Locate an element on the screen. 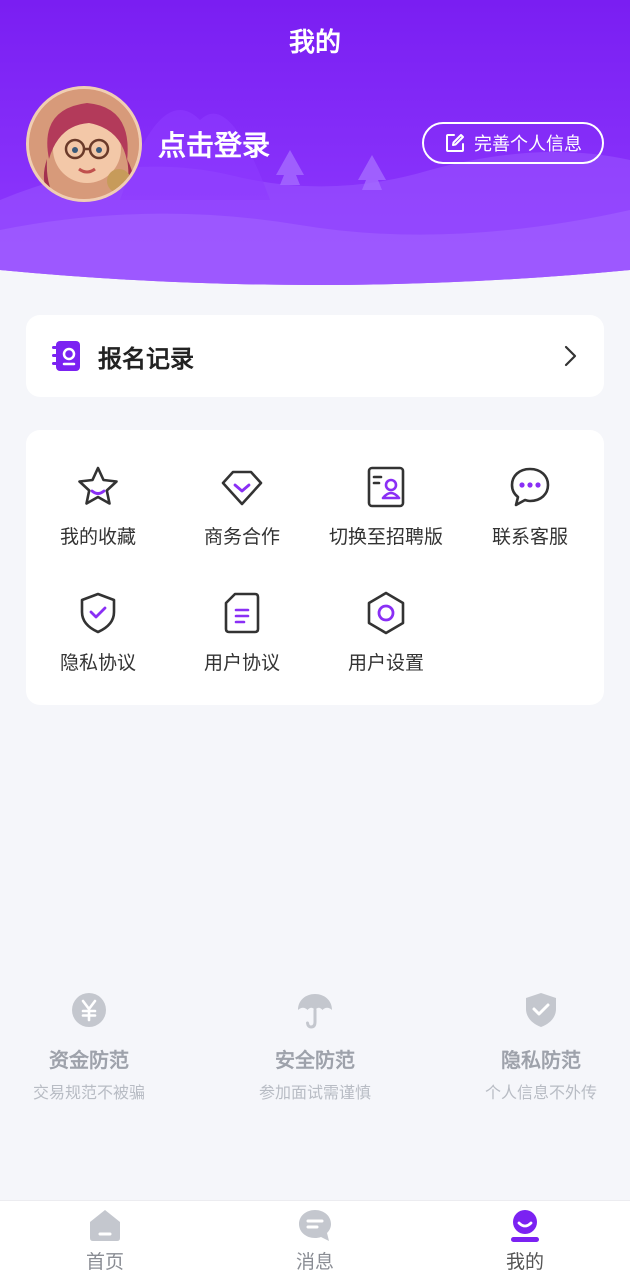 The height and width of the screenshot is (1280, 630). menu-item-business: 商务合作 is located at coordinates (242, 506).